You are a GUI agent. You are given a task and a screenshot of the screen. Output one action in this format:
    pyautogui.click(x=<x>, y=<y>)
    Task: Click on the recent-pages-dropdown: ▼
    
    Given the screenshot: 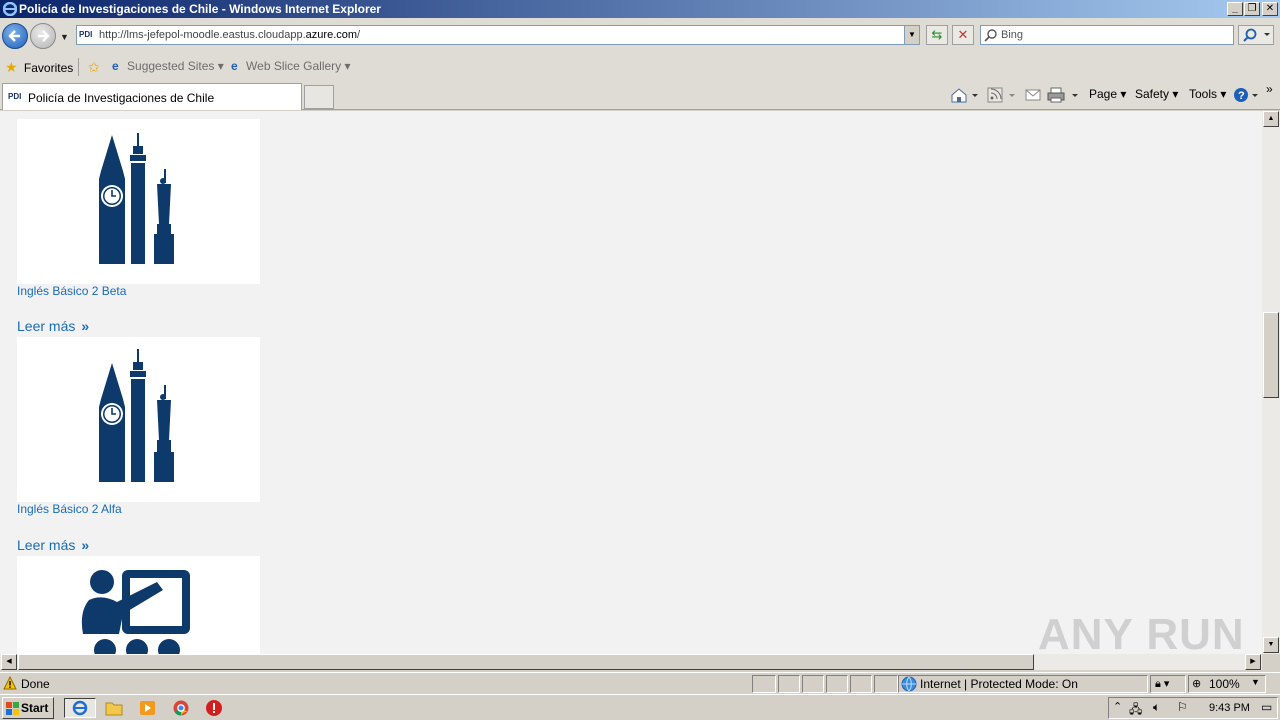 What is the action you would take?
    pyautogui.click(x=64, y=37)
    